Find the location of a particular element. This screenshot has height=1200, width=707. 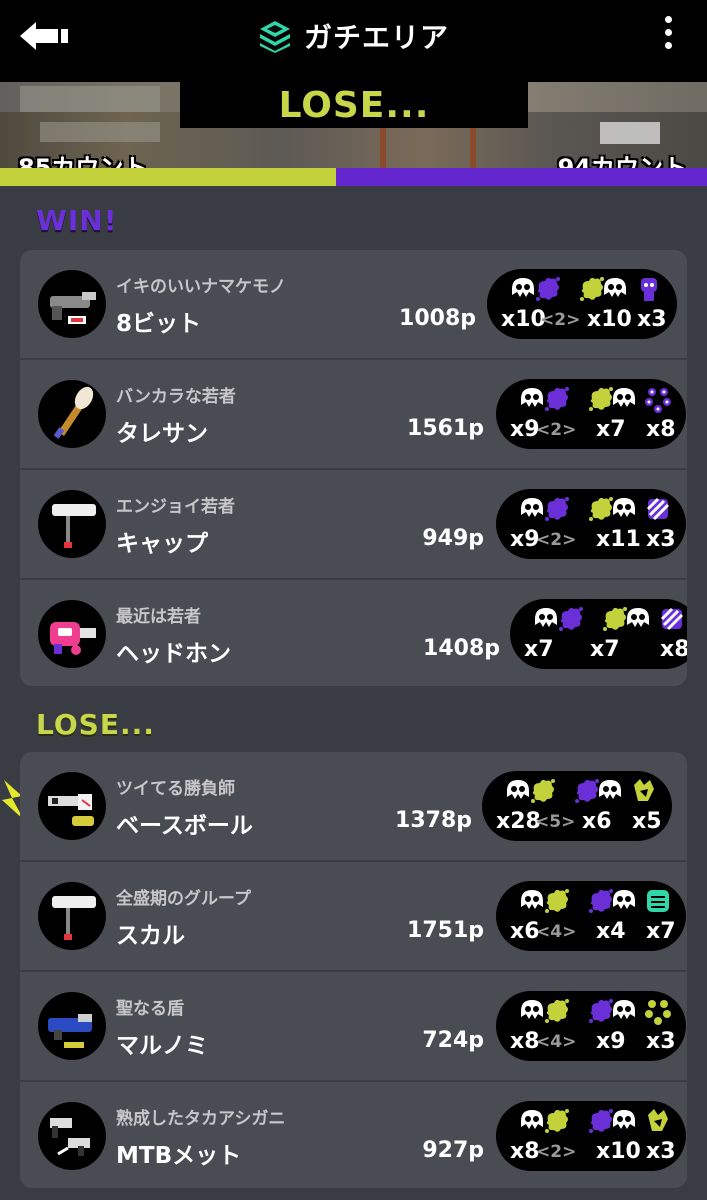

deaths-count: x6 is located at coordinates (597, 821).